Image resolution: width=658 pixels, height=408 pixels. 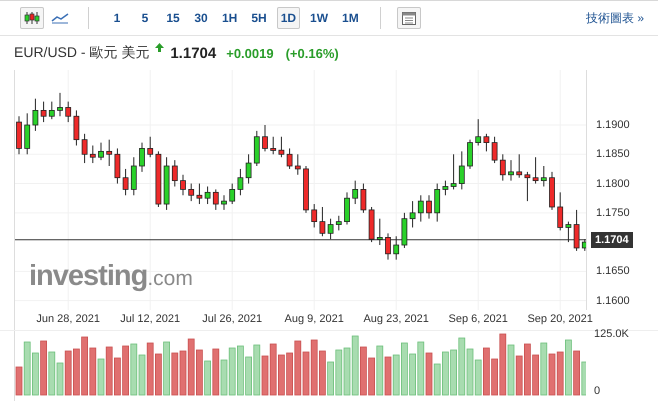 What do you see at coordinates (615, 18) in the screenshot?
I see `technical-chart-link: 技術圖表 »` at bounding box center [615, 18].